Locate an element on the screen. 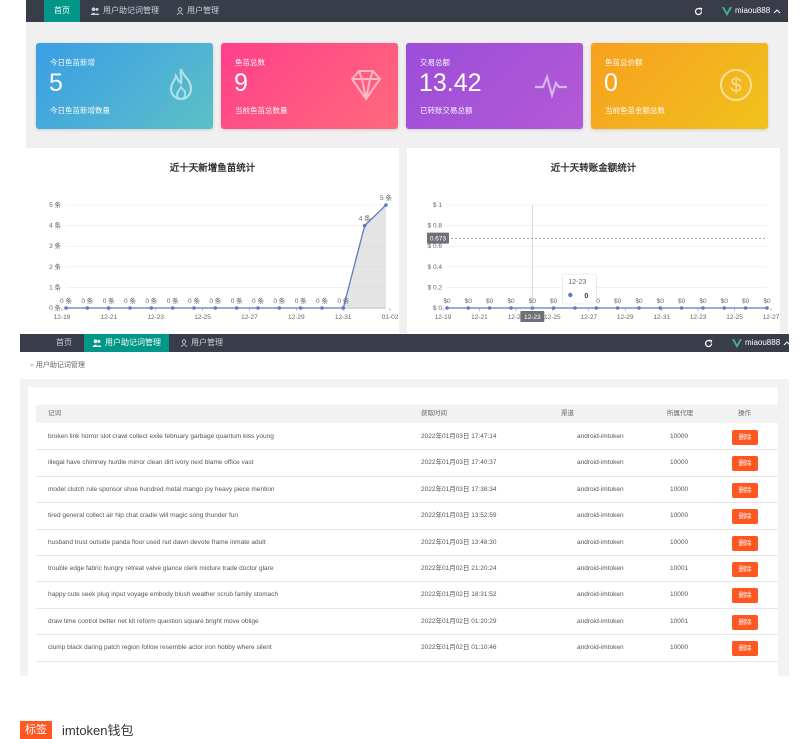  area-fill is located at coordinates (226, 256).